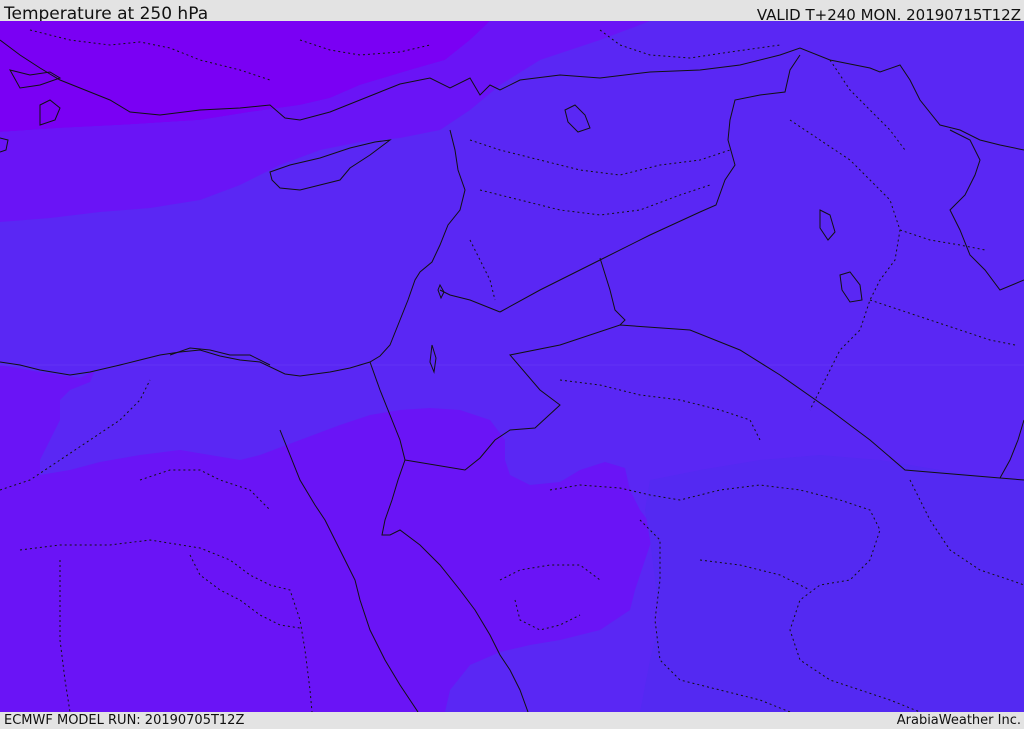 This screenshot has width=1024, height=729. What do you see at coordinates (124, 720) in the screenshot?
I see `model-run-label: ECMWF MODEL RUN: 20190705T12Z` at bounding box center [124, 720].